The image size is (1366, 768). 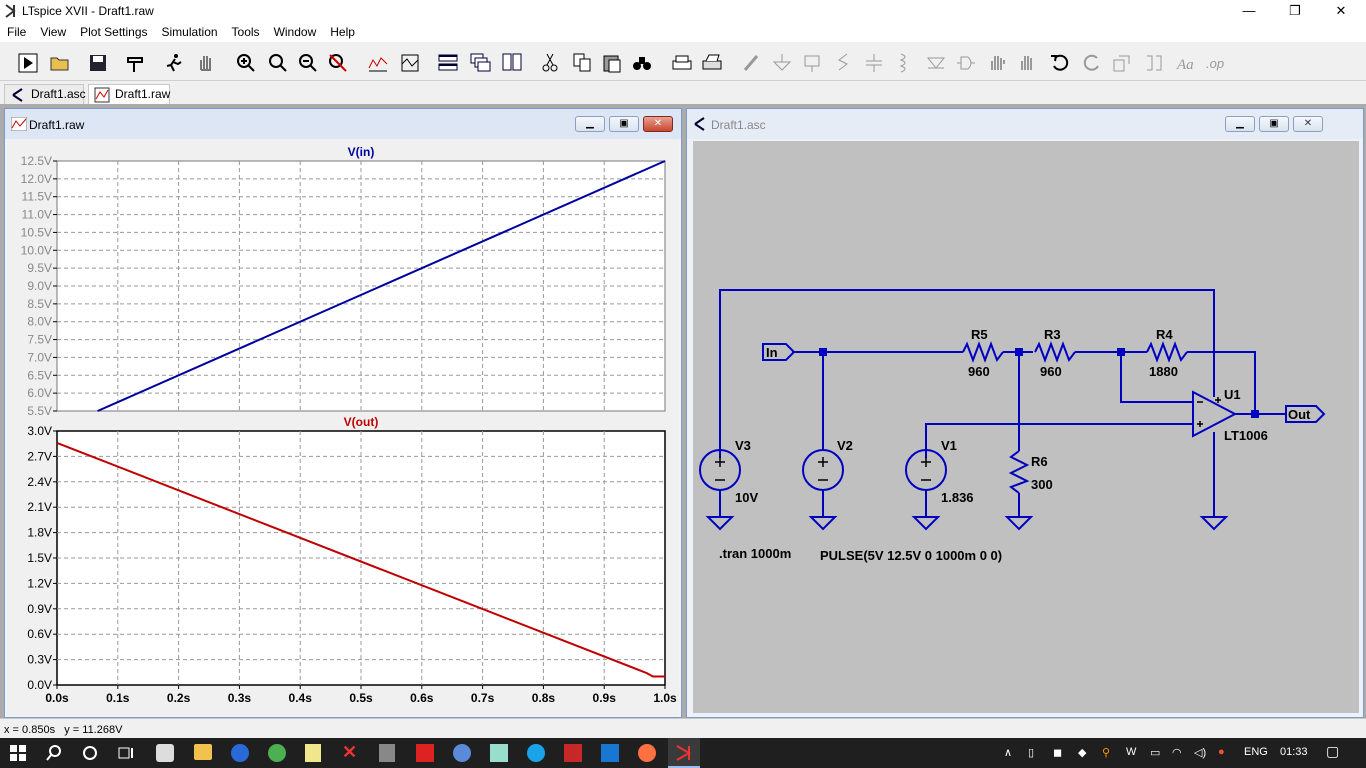 I want to click on tile-horizontal-button, so click(x=447, y=62).